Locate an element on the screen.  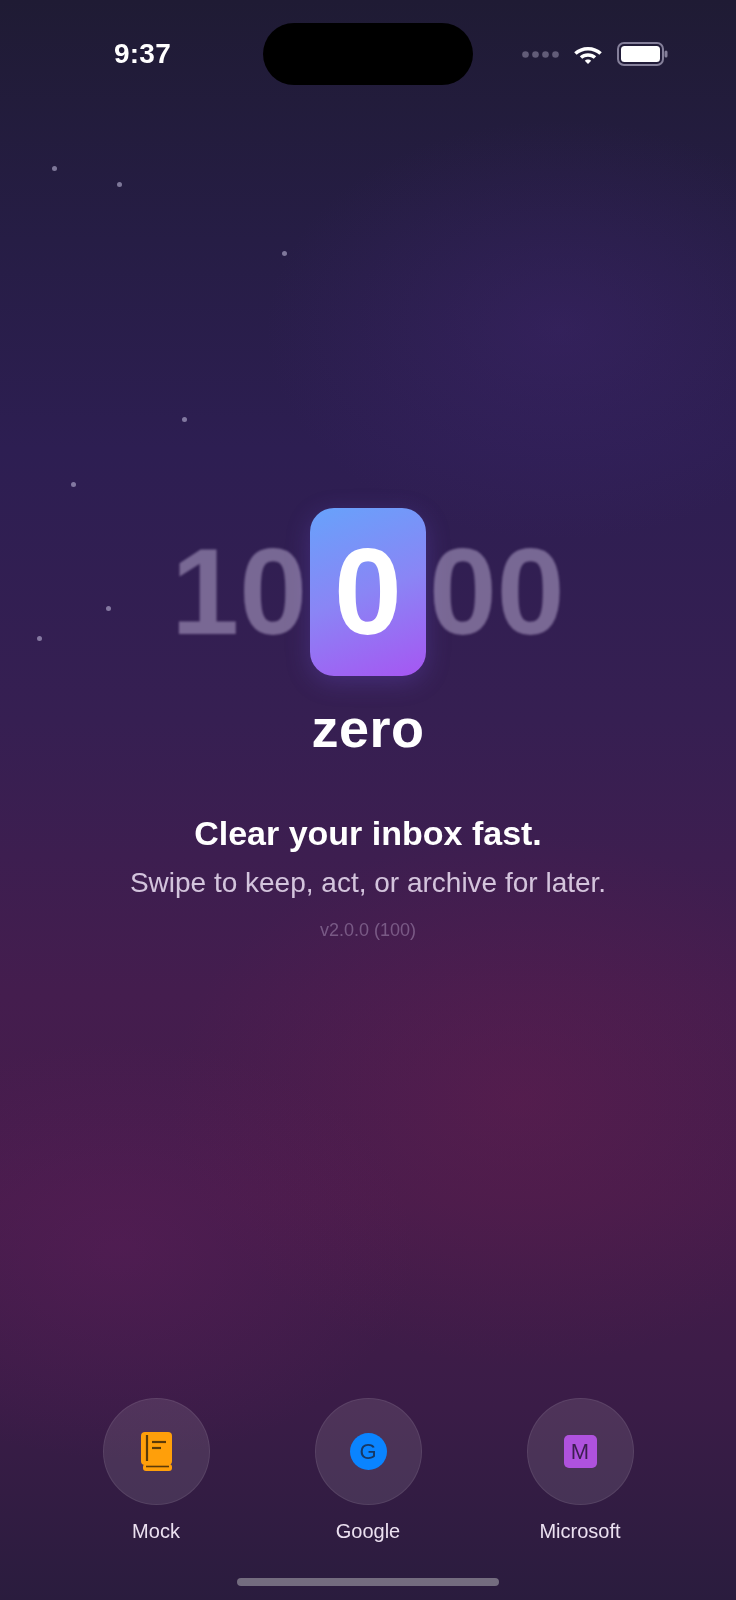
battery-icon is located at coordinates (642, 54).